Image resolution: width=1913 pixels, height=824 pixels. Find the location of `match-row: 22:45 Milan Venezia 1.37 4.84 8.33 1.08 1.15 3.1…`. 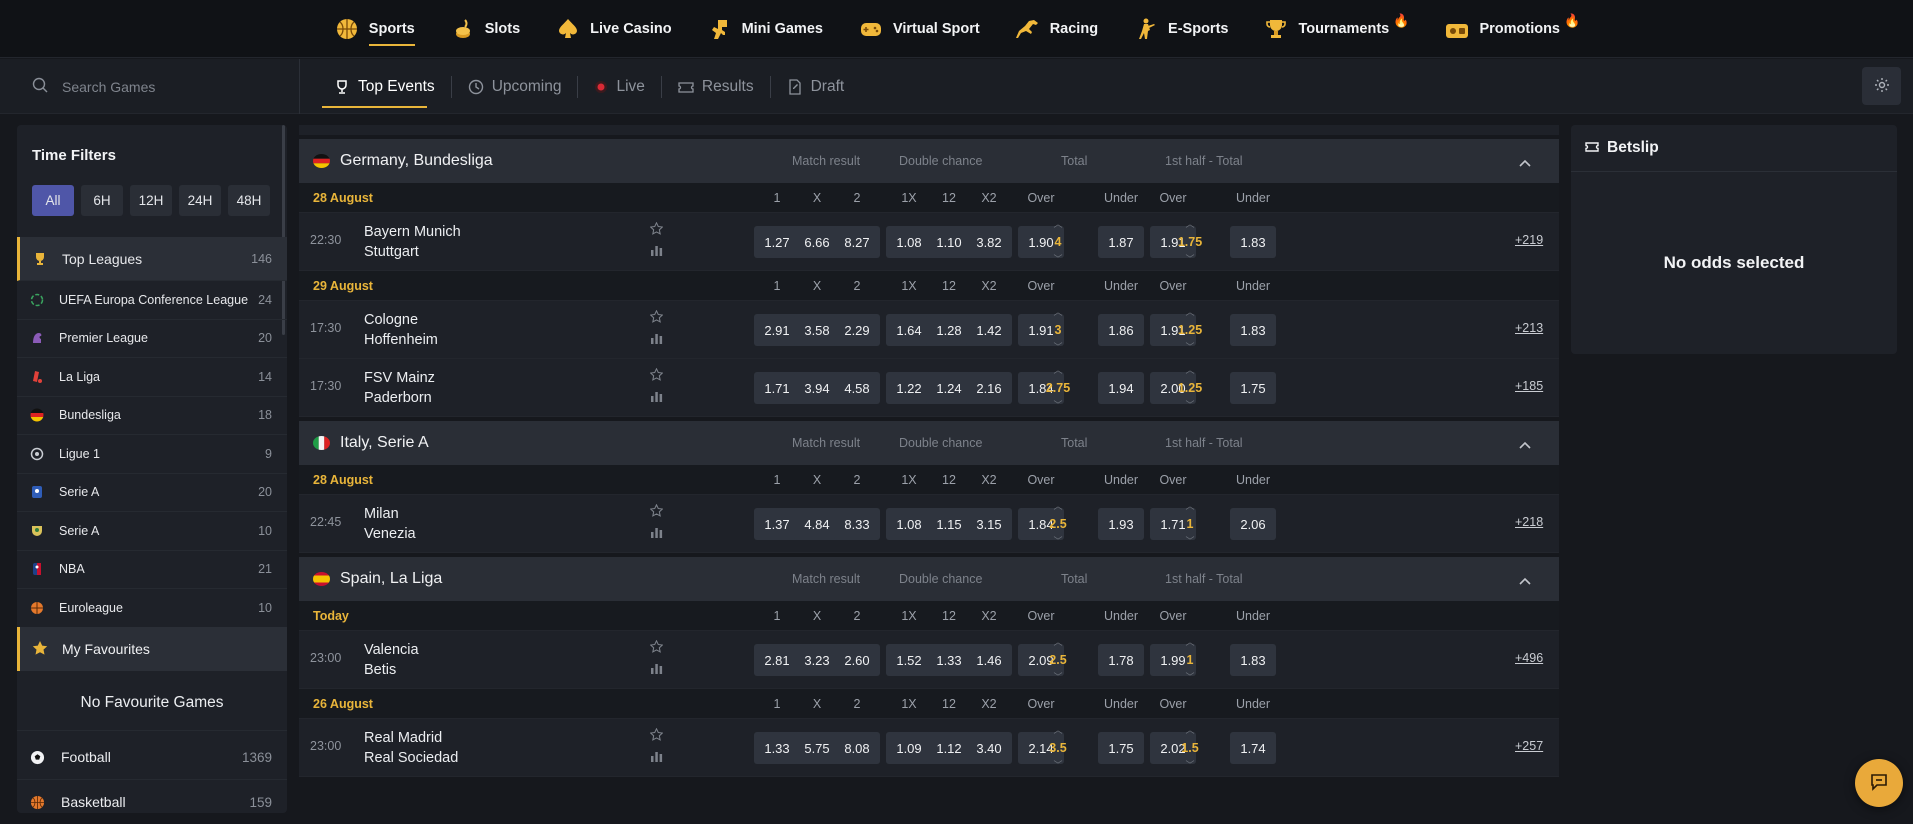

match-row: 22:45 Milan Venezia 1.37 4.84 8.33 1.08 1.15 3.1… is located at coordinates (929, 524).